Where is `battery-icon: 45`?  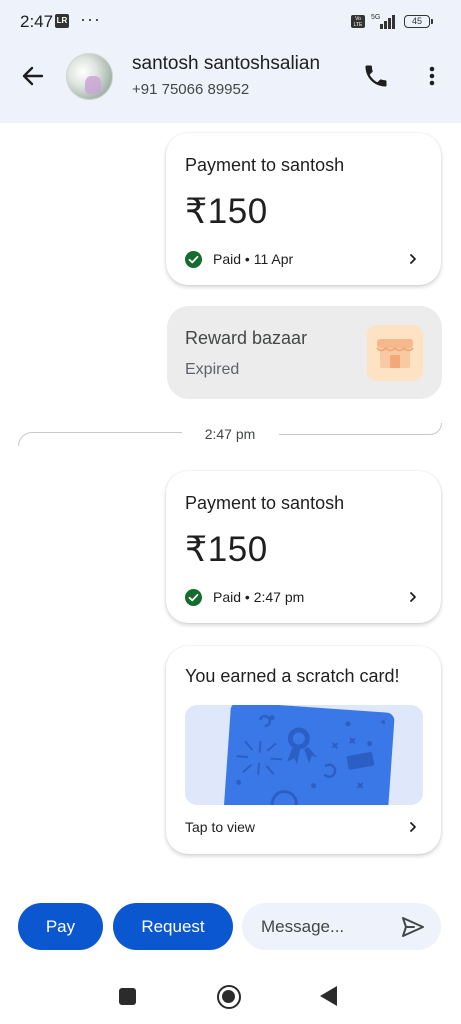 battery-icon: 45 is located at coordinates (418, 21).